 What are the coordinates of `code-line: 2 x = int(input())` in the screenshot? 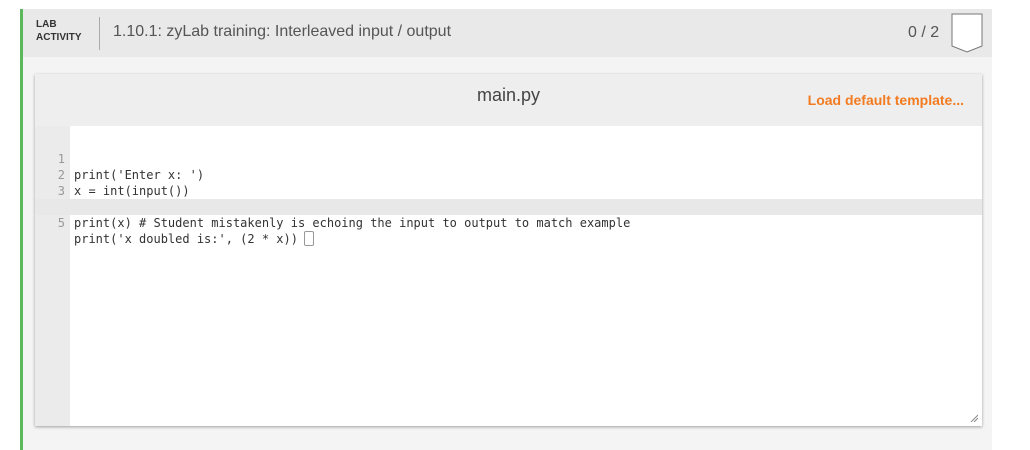 It's located at (508, 174).